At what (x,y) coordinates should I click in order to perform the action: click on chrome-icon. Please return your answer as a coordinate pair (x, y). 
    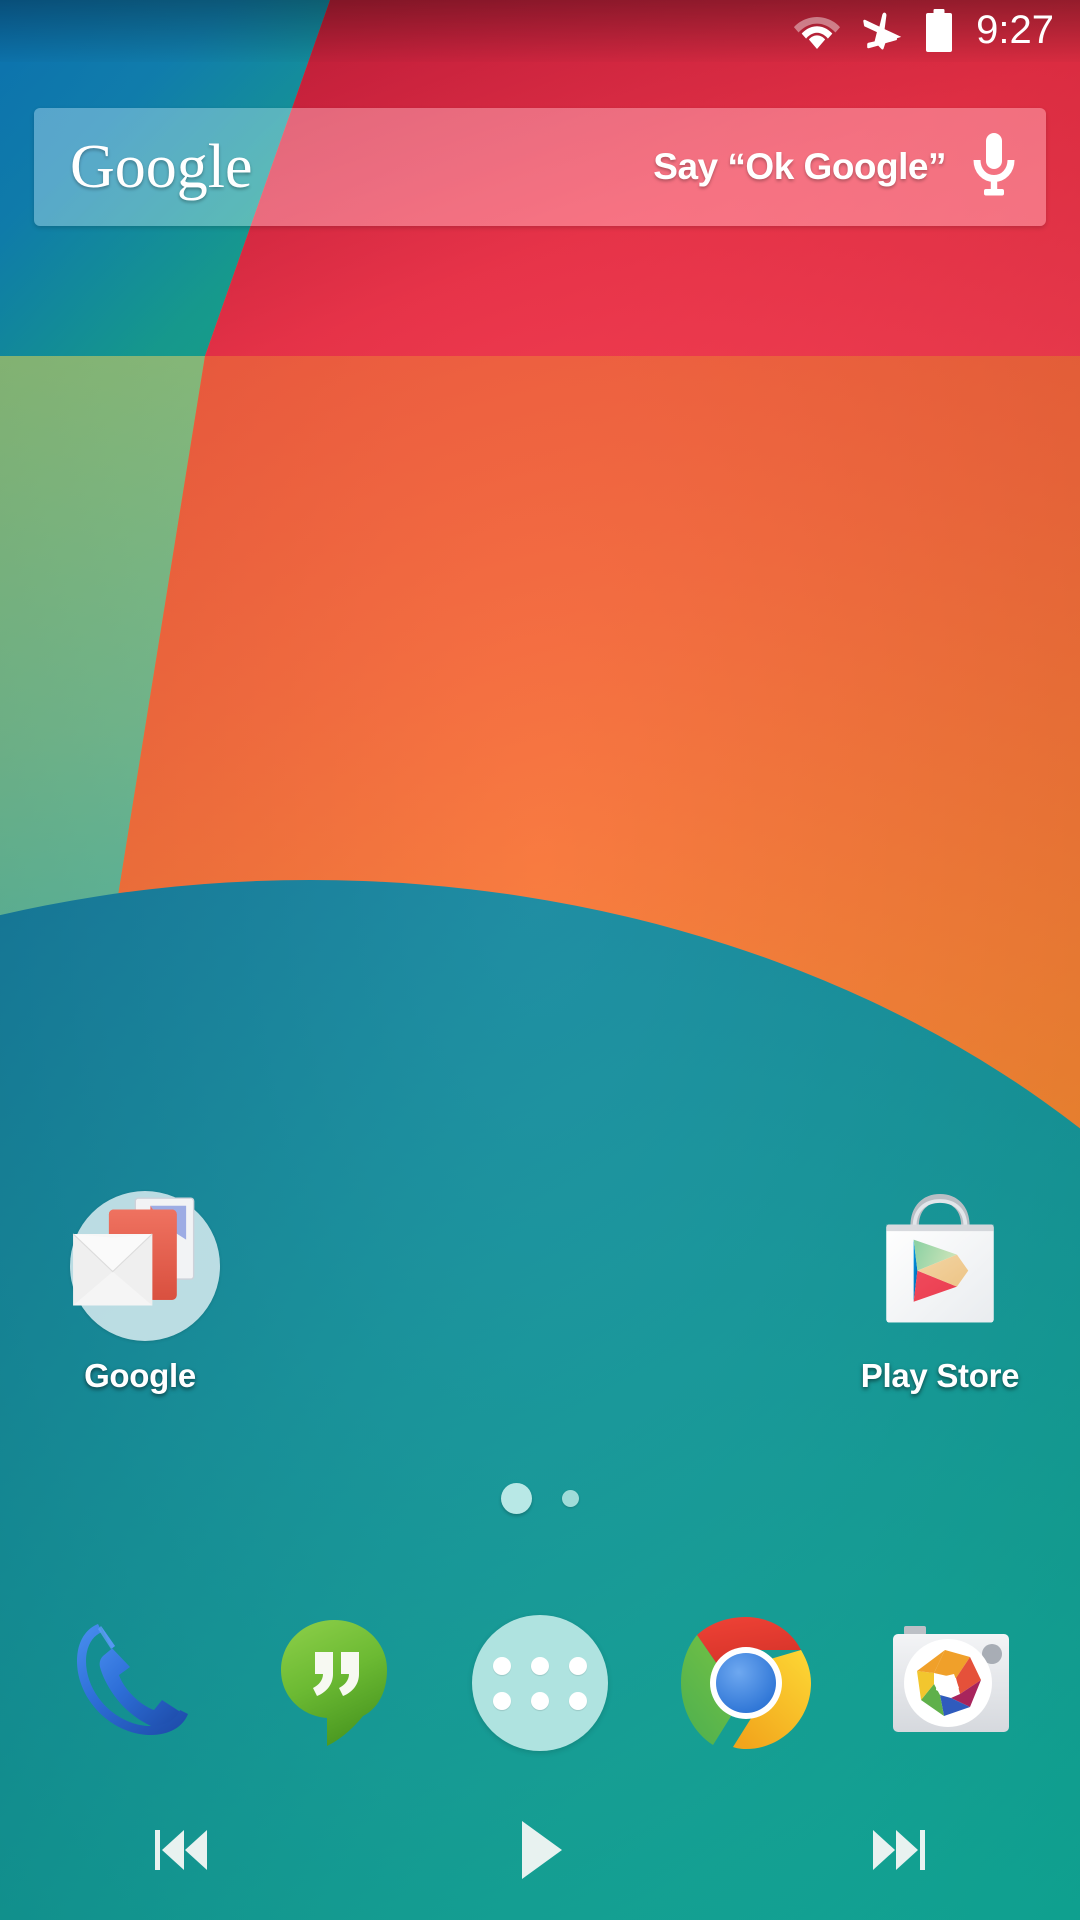
    Looking at the image, I should click on (745, 1683).